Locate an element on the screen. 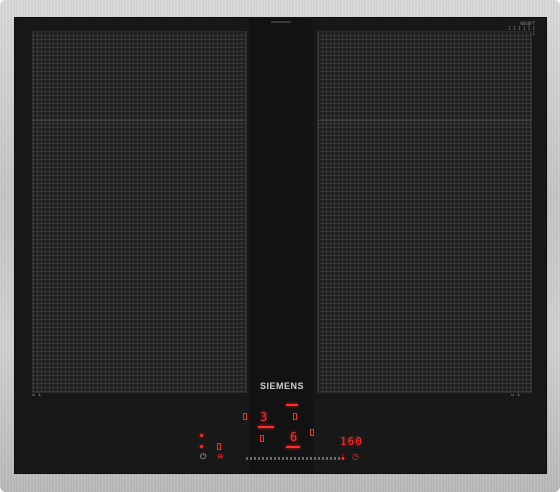 This screenshot has height=492, width=560. lock-icon: ⊥ is located at coordinates (342, 457).